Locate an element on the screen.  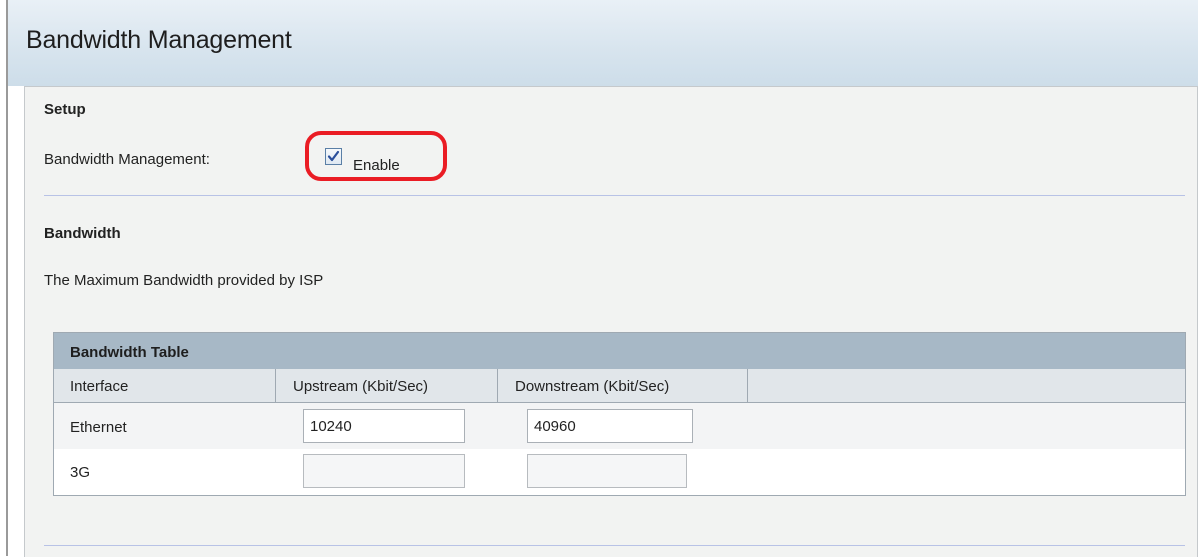
enable-checkbox is located at coordinates (333, 156).